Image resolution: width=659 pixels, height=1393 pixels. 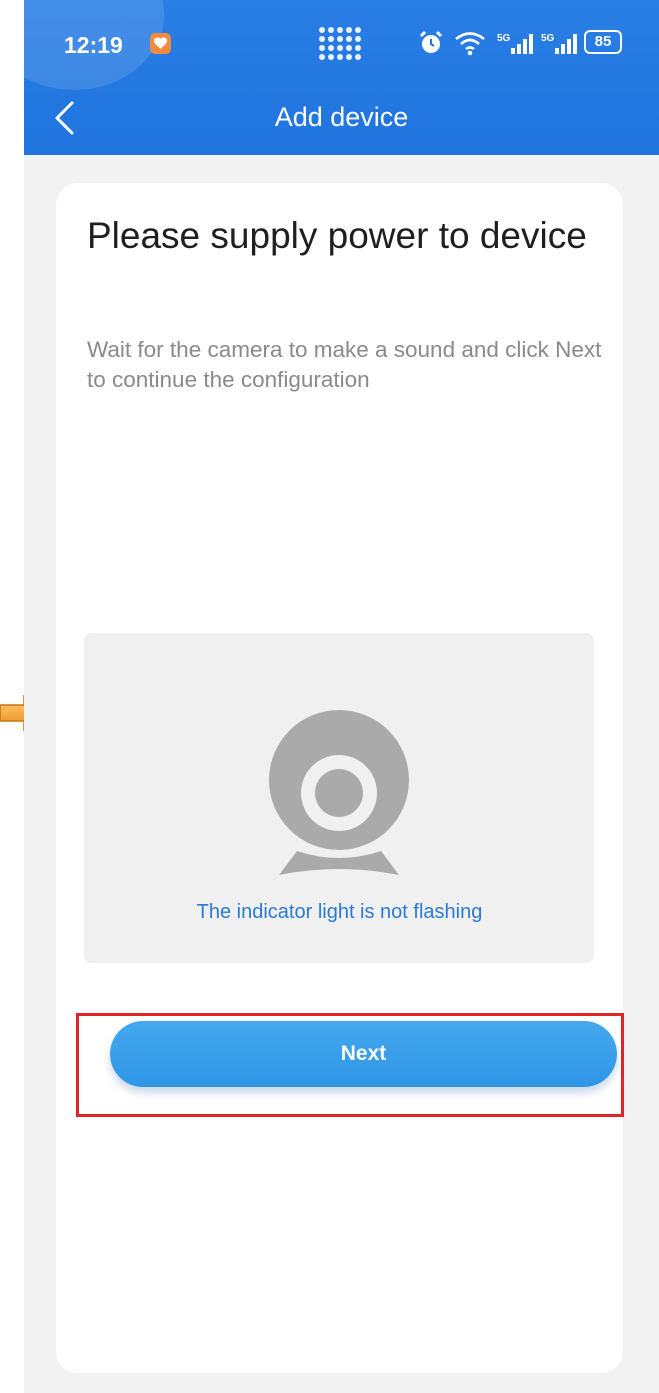 I want to click on nav-bar: Add device, so click(x=341, y=122).